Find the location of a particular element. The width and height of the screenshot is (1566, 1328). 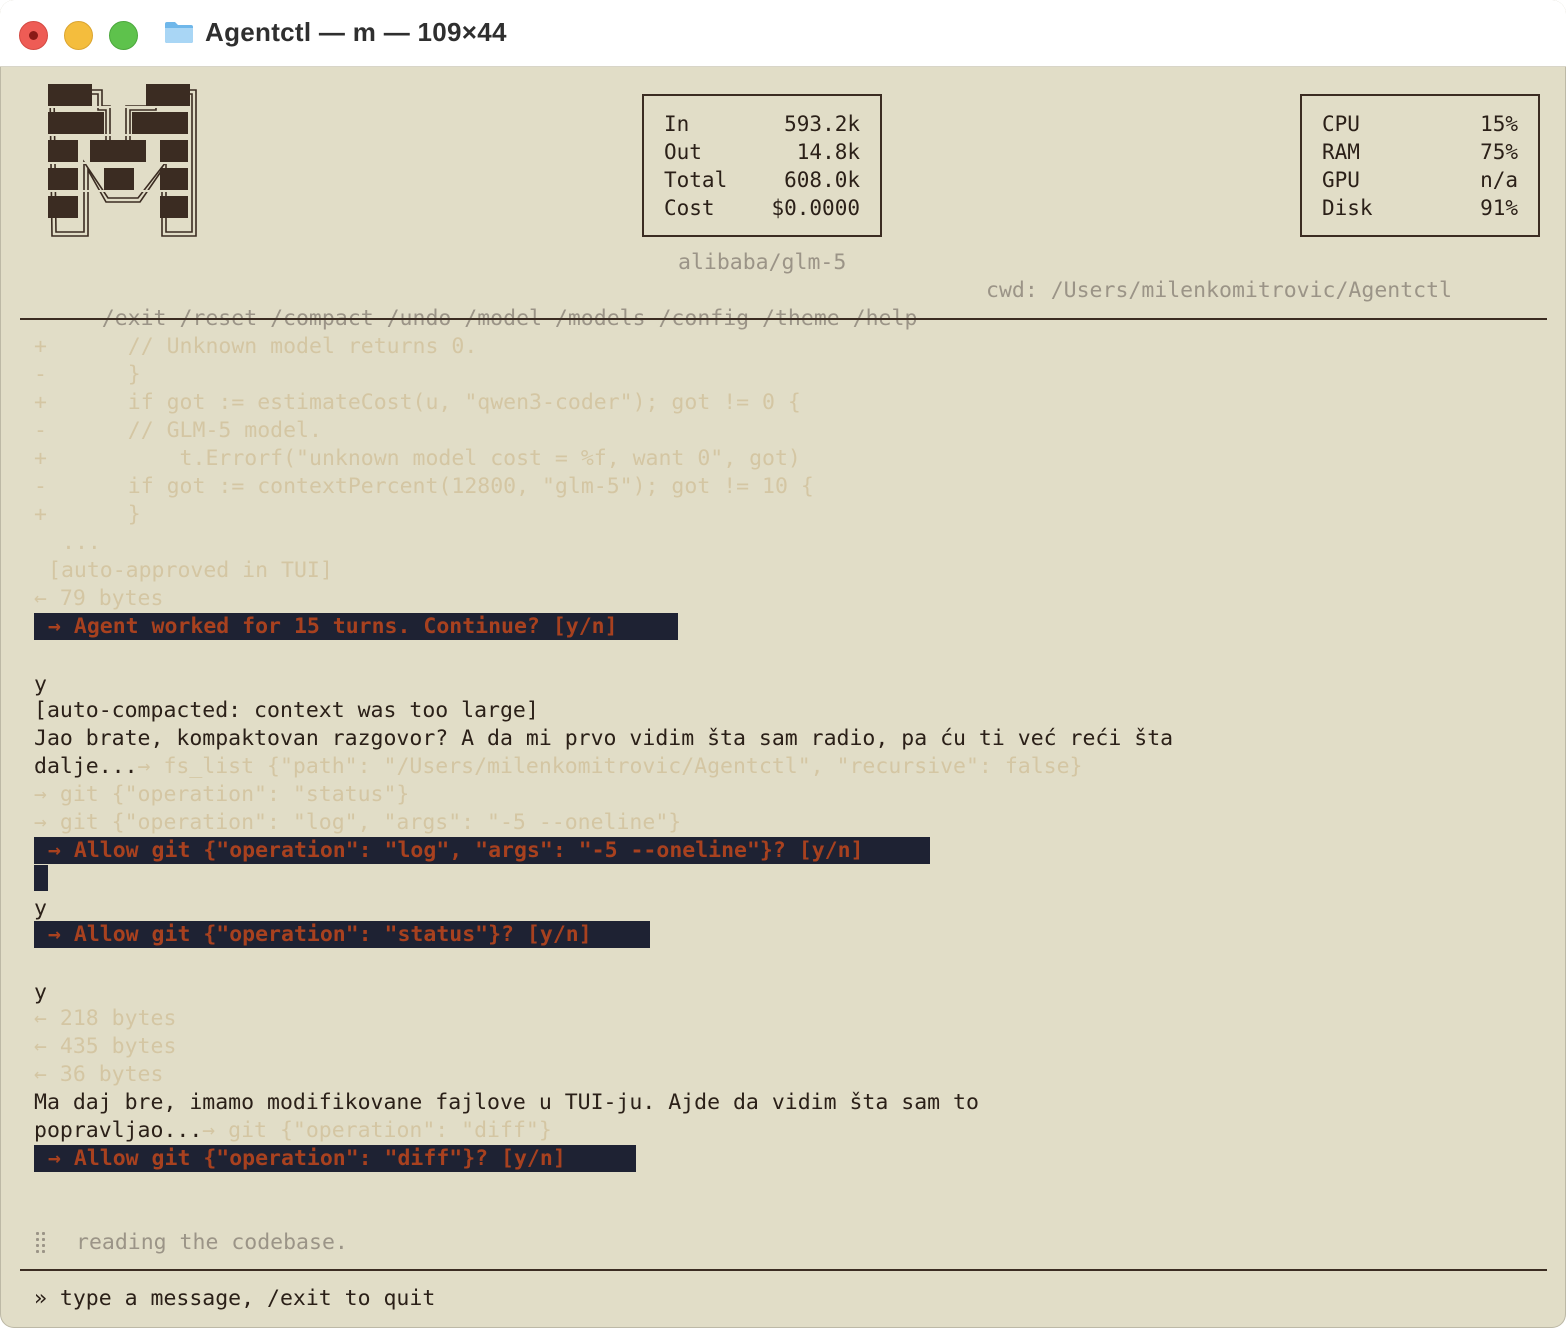

stat-value: 14.8k is located at coordinates (828, 152).